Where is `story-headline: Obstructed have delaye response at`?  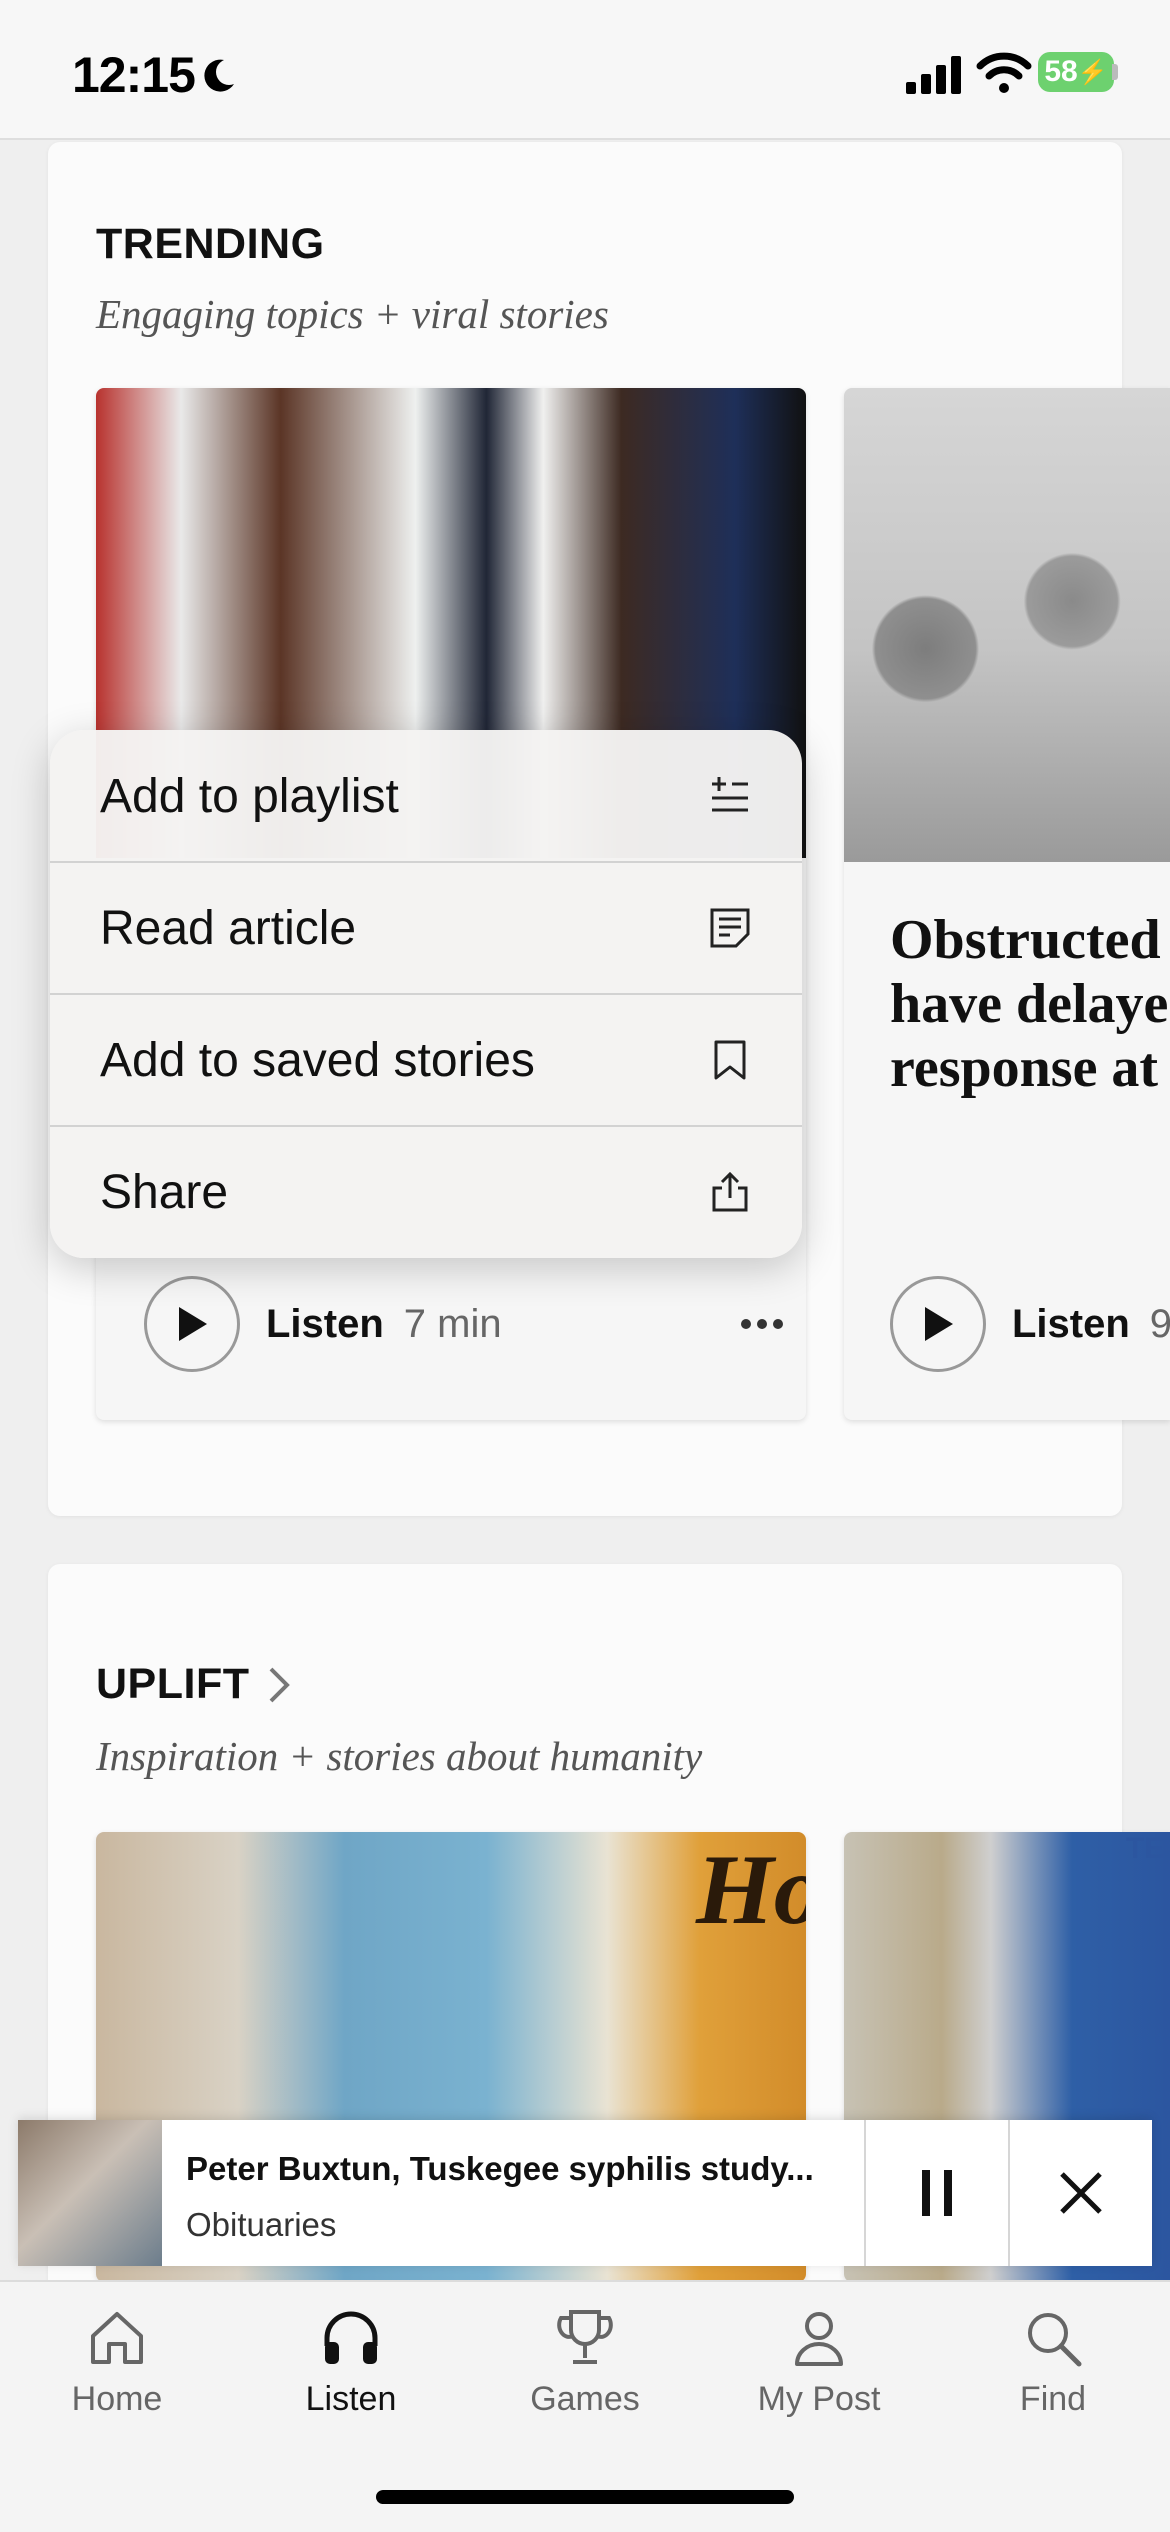 story-headline: Obstructed have delaye response at is located at coordinates (1030, 1004).